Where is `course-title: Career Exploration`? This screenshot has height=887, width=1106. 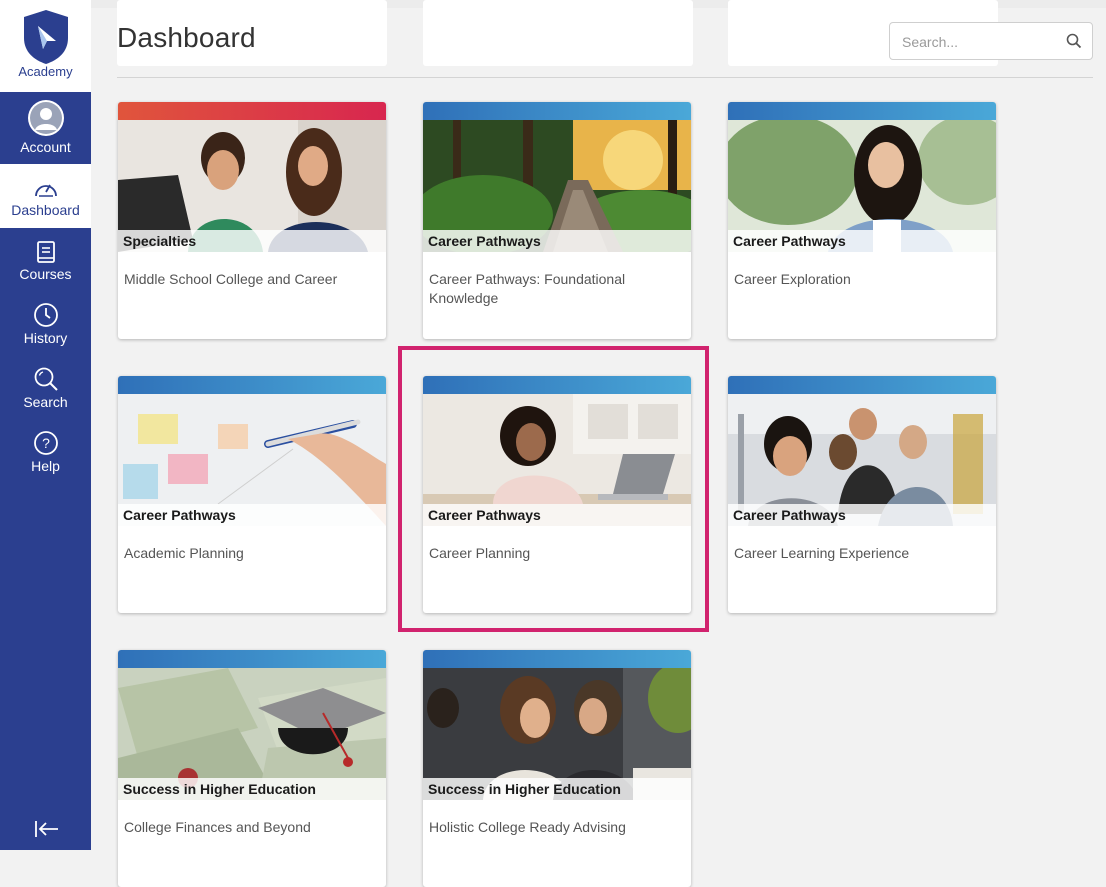
course-title: Career Exploration is located at coordinates (792, 279).